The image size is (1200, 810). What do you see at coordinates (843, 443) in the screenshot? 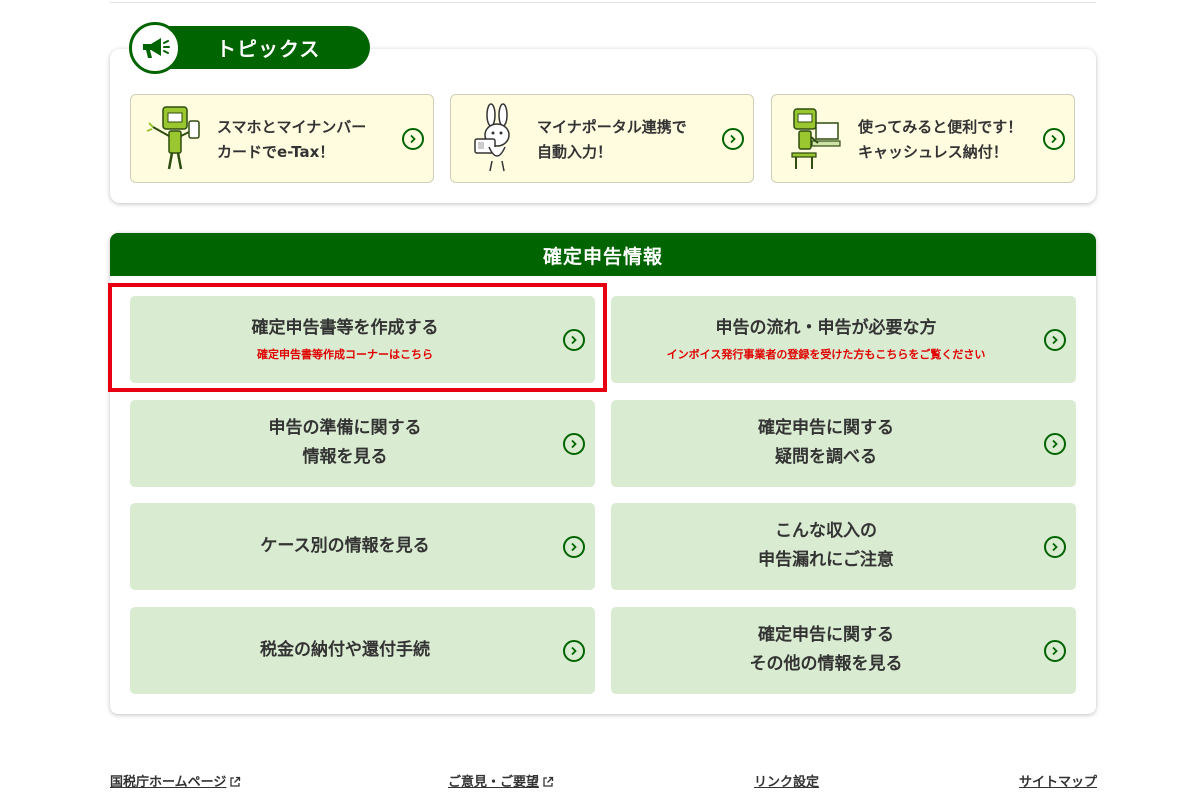
I see `faq-button: 確定申告に関する 疑問を調べる` at bounding box center [843, 443].